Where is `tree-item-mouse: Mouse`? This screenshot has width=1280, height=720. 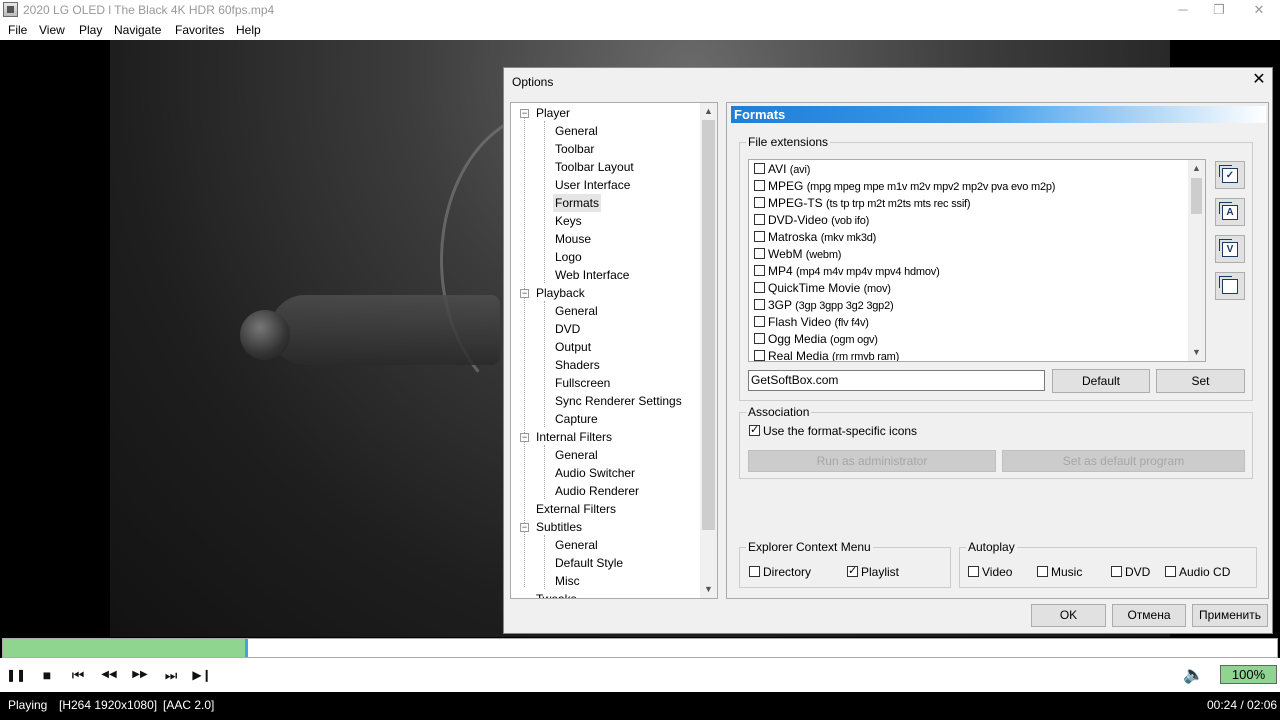 tree-item-mouse: Mouse is located at coordinates (573, 239).